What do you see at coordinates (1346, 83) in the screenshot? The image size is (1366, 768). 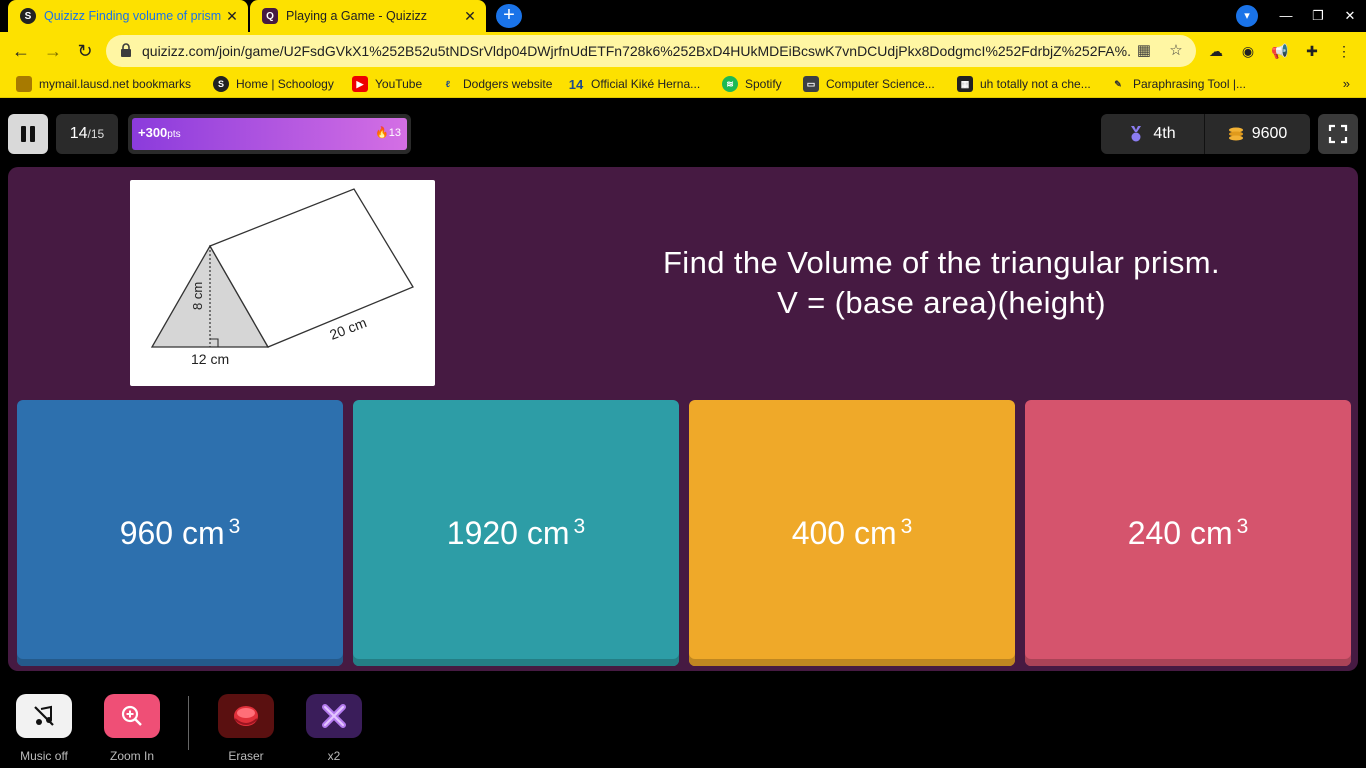 I see `more-bookmarks-icon: »` at bounding box center [1346, 83].